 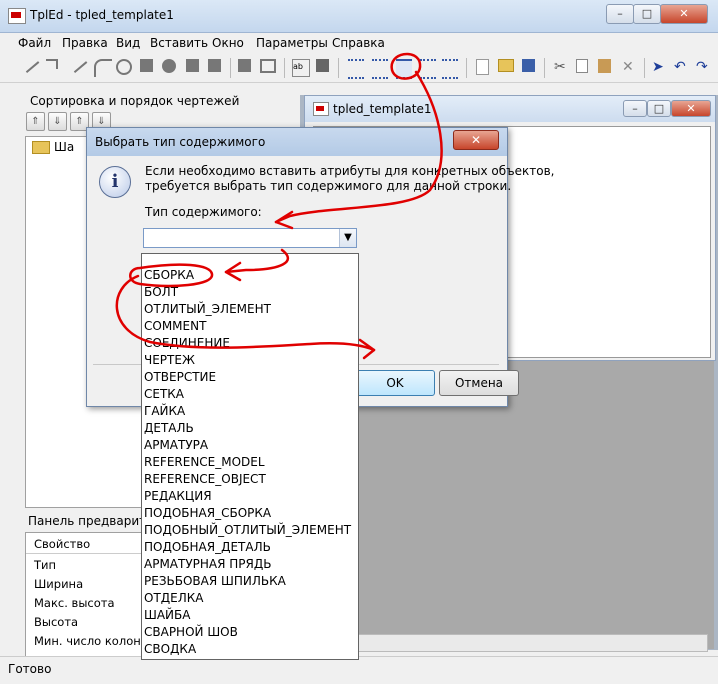 What do you see at coordinates (103, 68) in the screenshot?
I see `arc-tool-icon` at bounding box center [103, 68].